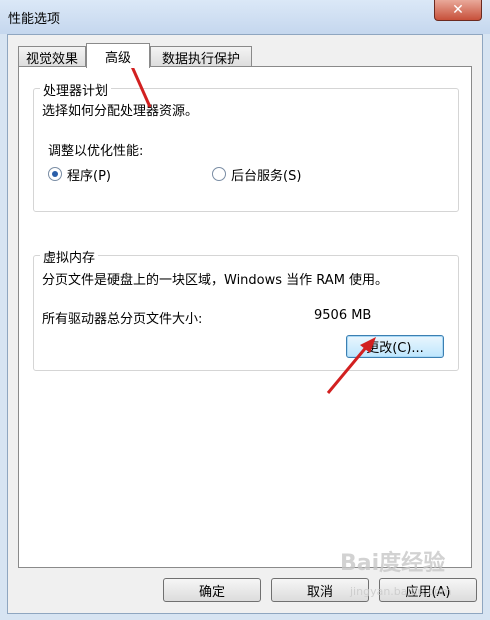 This screenshot has height=620, width=490. I want to click on red-arrow-annotation-change, so click(351, 365).